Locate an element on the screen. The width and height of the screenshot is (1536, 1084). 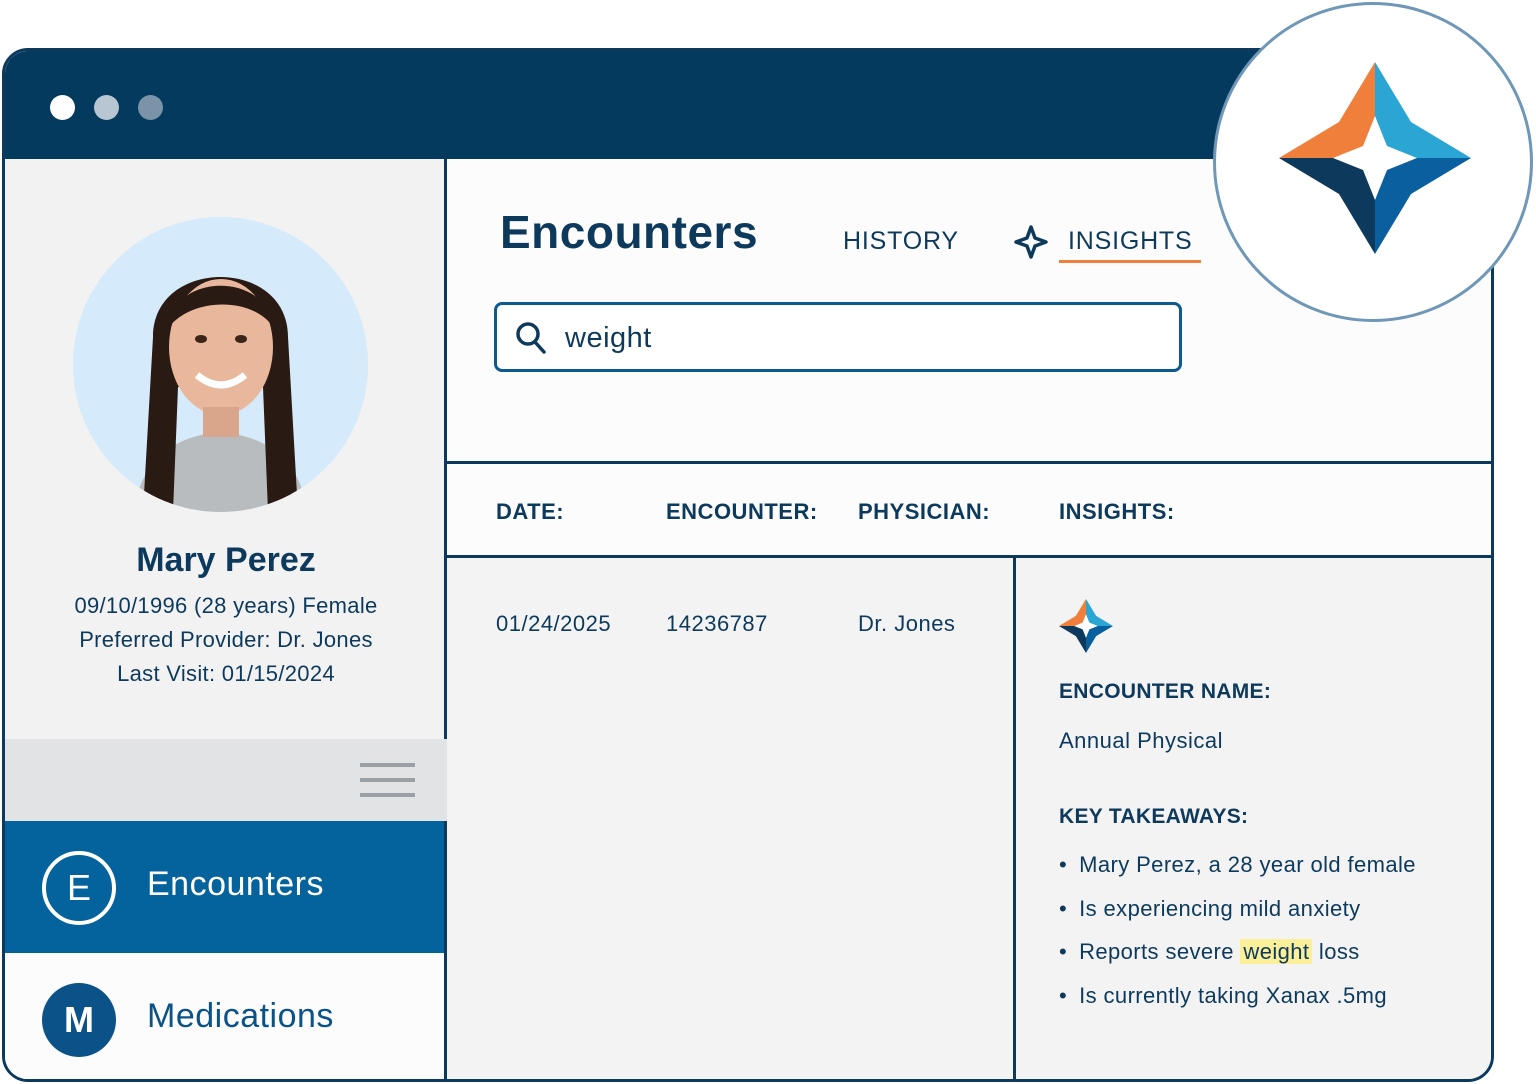
page-title: Encounters is located at coordinates (629, 232).